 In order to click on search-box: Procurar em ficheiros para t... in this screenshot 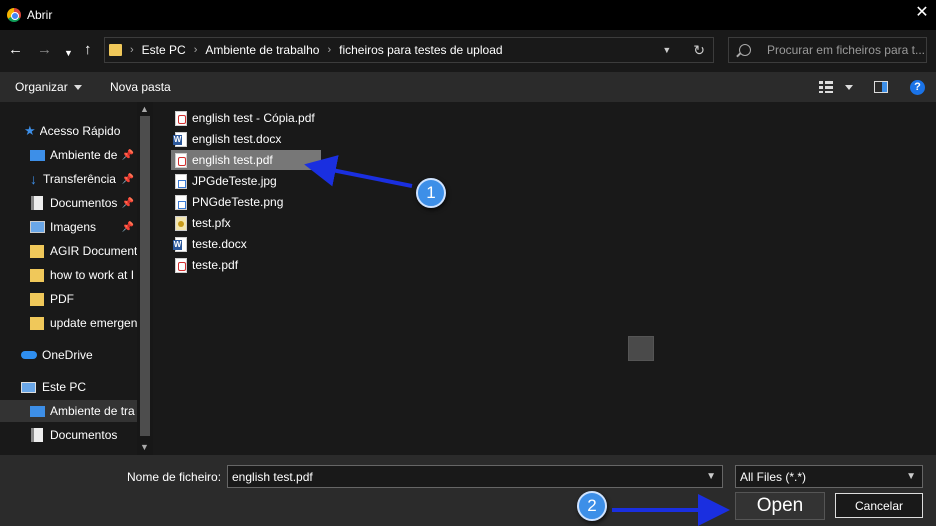, I will do `click(827, 50)`.